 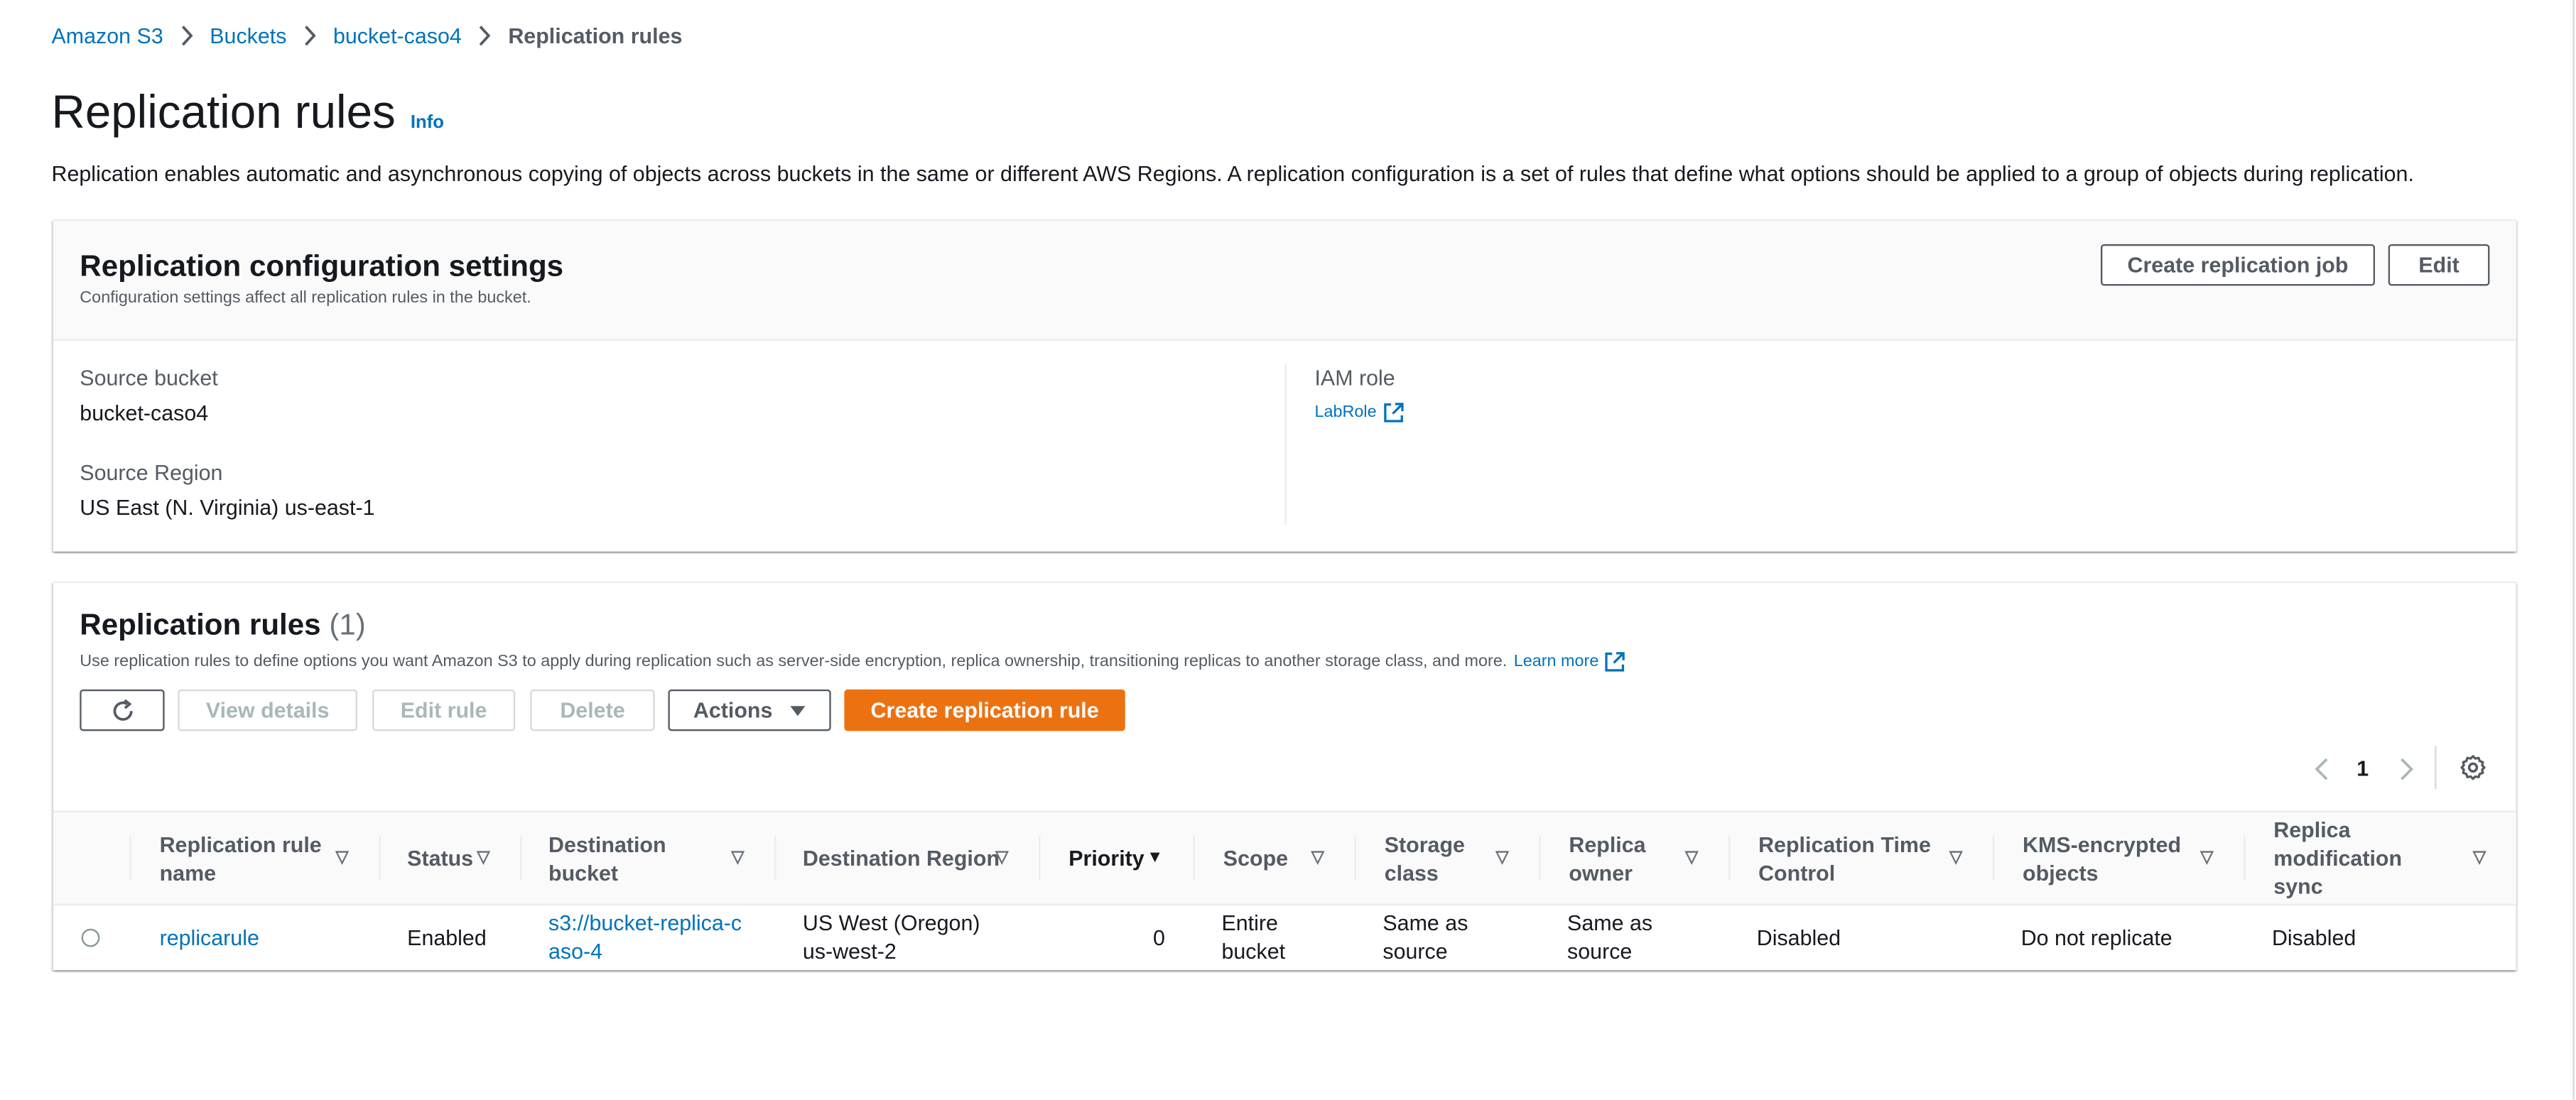 I want to click on cell-storage-class: Same as source, so click(x=1425, y=937).